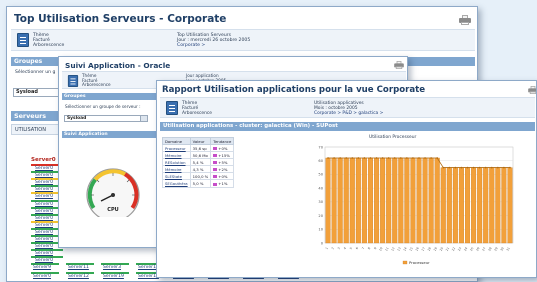 The width and height of the screenshot is (537, 282). I want to click on y-tick-label: 10, so click(320, 230).